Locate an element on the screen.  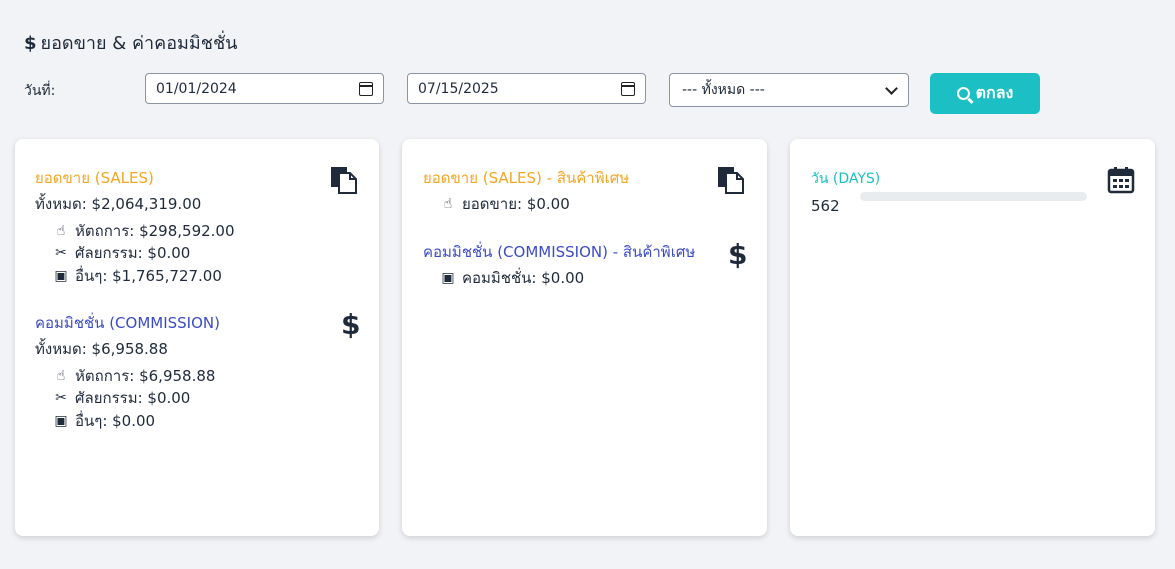
sales-item-procedure: ☝ หัตถการ: $298,592.00 is located at coordinates (144, 231).